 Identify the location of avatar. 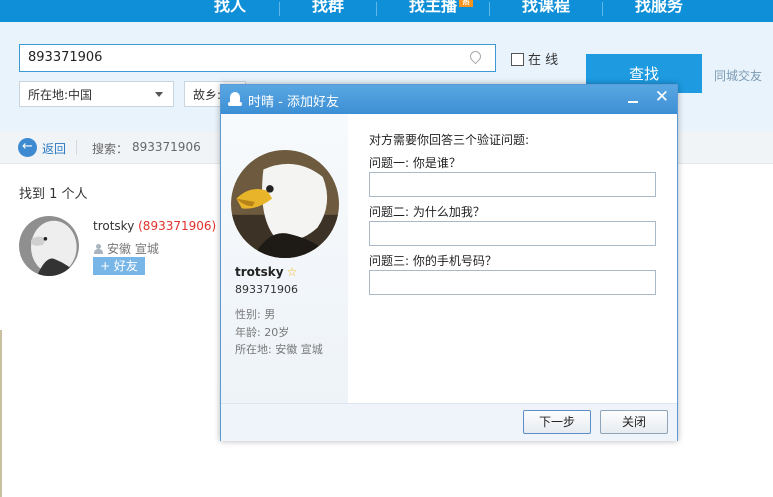
(49, 246).